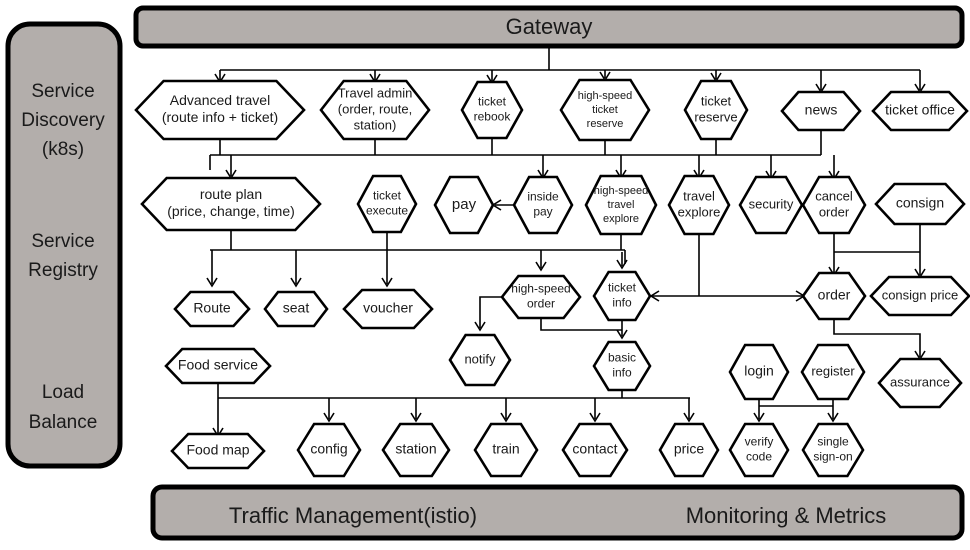 Image resolution: width=970 pixels, height=550 pixels. I want to click on node-travel-explore: travelexplore, so click(699, 205).